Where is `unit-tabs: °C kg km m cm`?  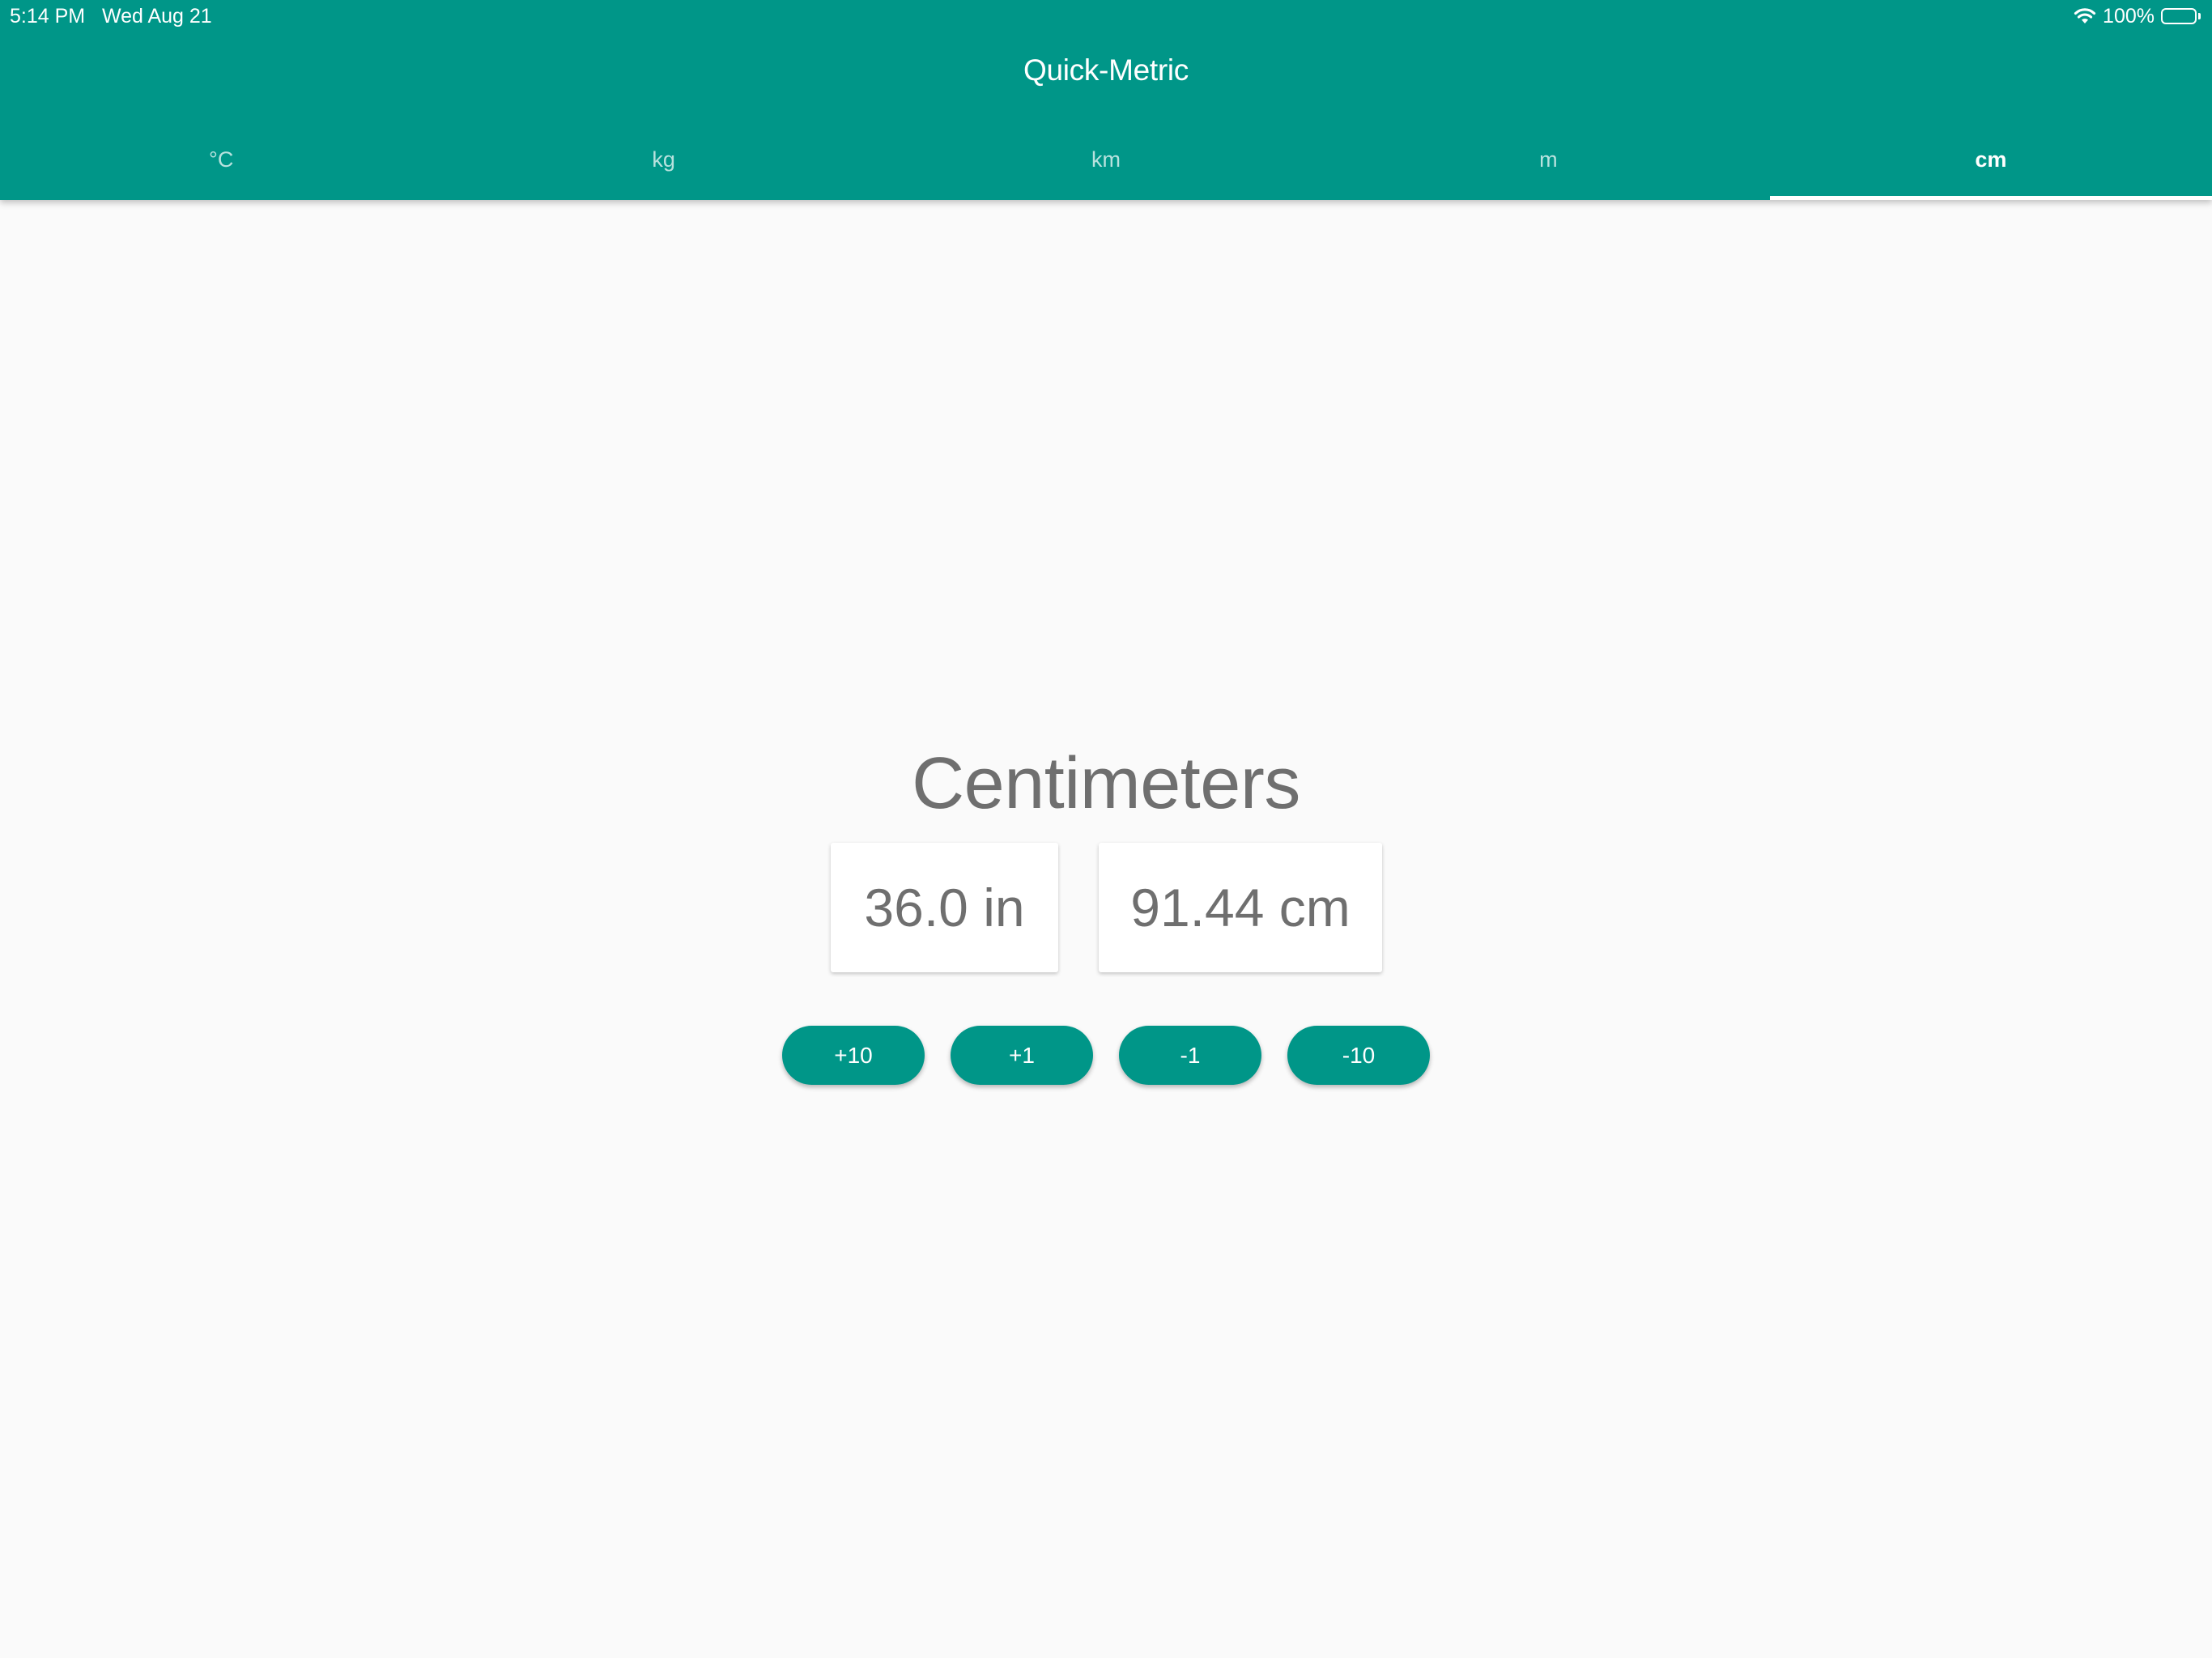
unit-tabs: °C kg km m cm is located at coordinates (1106, 165).